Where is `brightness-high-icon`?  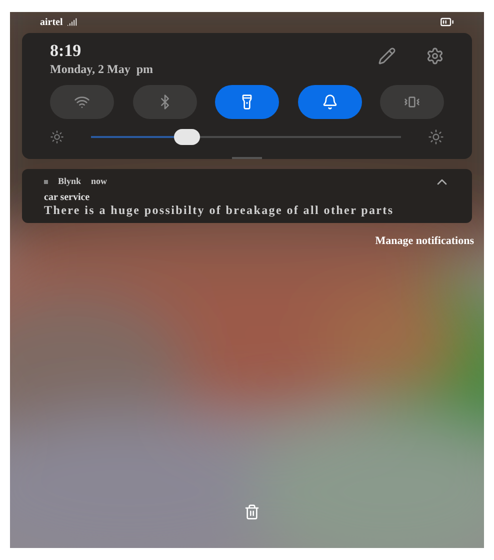 brightness-high-icon is located at coordinates (436, 137).